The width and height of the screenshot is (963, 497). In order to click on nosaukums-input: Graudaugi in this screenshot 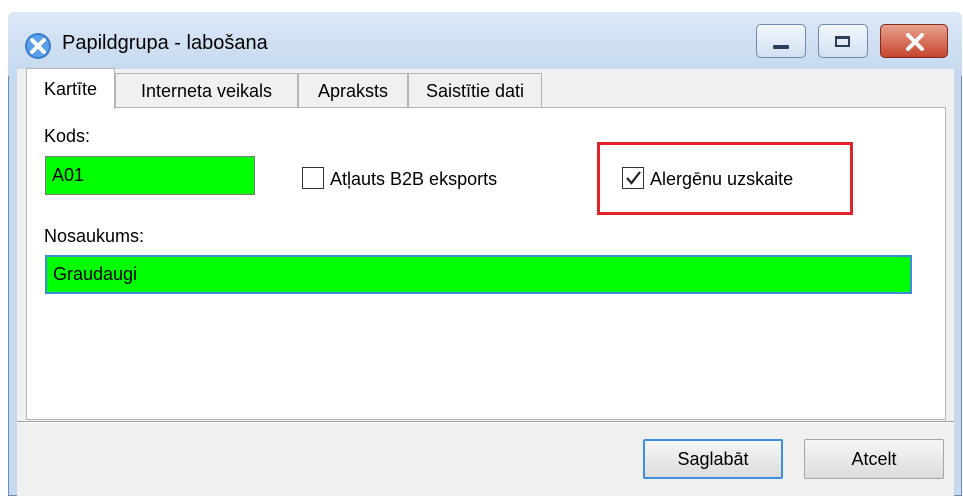, I will do `click(478, 274)`.